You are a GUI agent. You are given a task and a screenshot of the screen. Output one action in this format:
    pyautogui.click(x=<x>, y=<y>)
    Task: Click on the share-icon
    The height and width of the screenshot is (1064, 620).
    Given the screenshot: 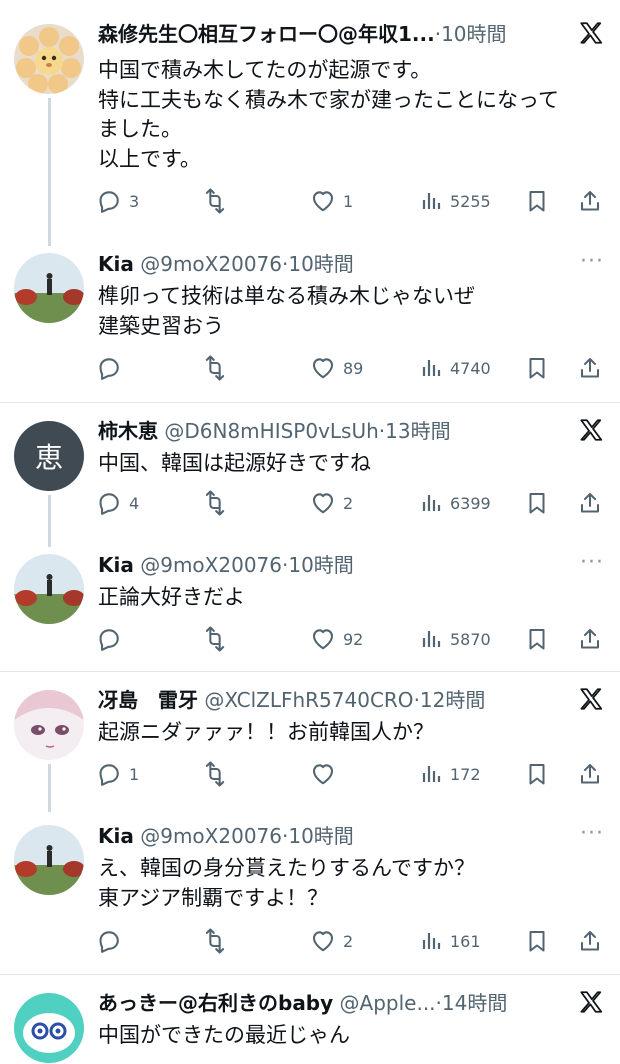 What is the action you would take?
    pyautogui.click(x=590, y=503)
    